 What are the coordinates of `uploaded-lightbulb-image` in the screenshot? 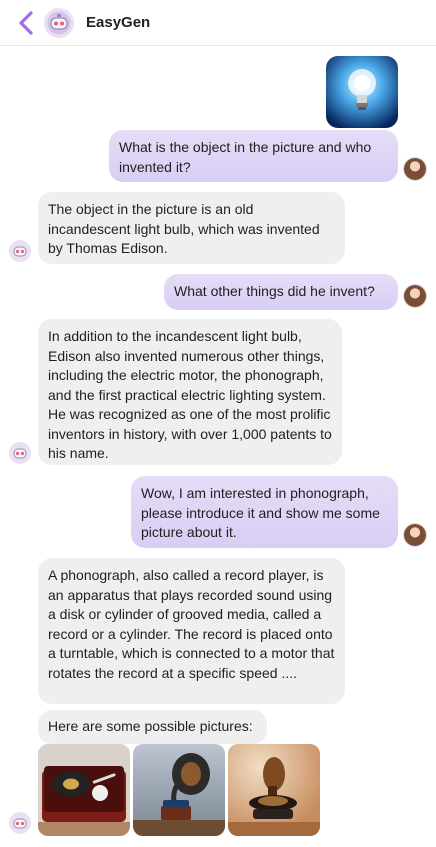 It's located at (362, 92).